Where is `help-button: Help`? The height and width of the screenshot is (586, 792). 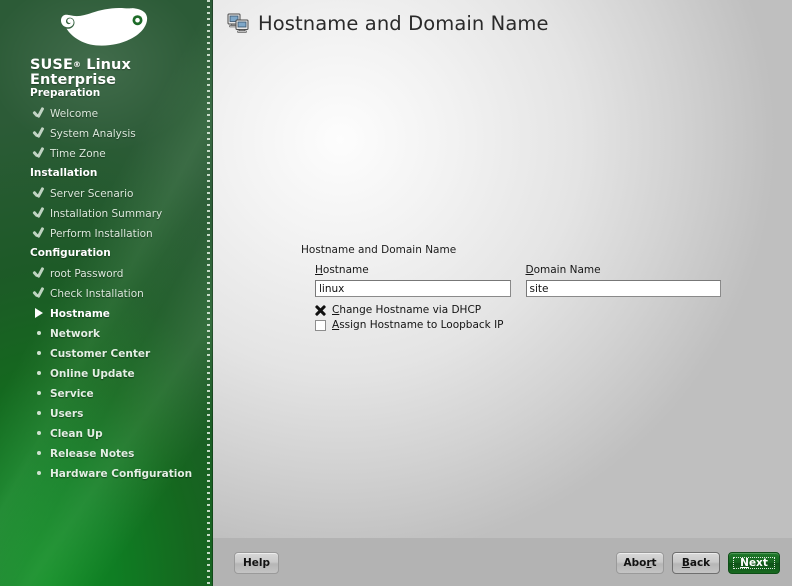 help-button: Help is located at coordinates (256, 563).